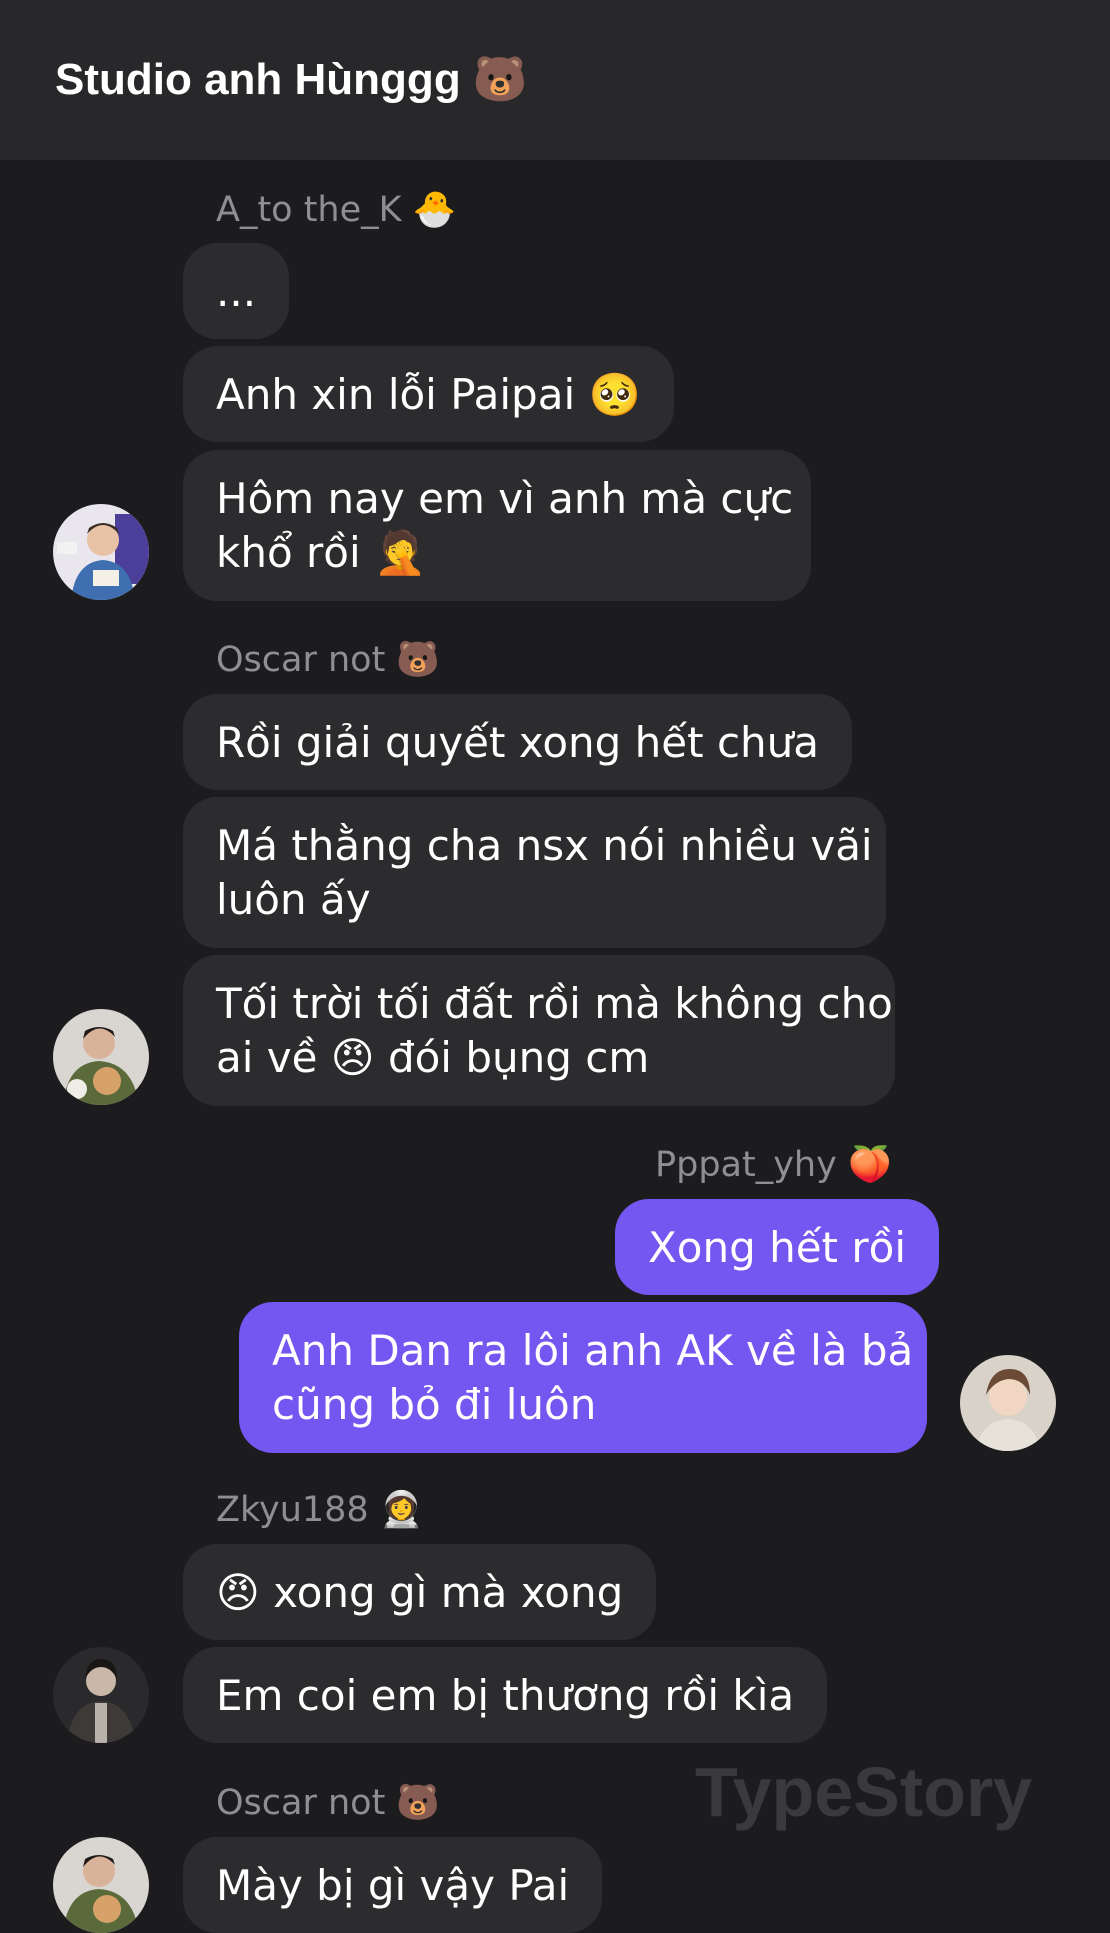 This screenshot has height=1933, width=1110. What do you see at coordinates (336, 210) in the screenshot?
I see `sender-name: A_to the_K 🐣` at bounding box center [336, 210].